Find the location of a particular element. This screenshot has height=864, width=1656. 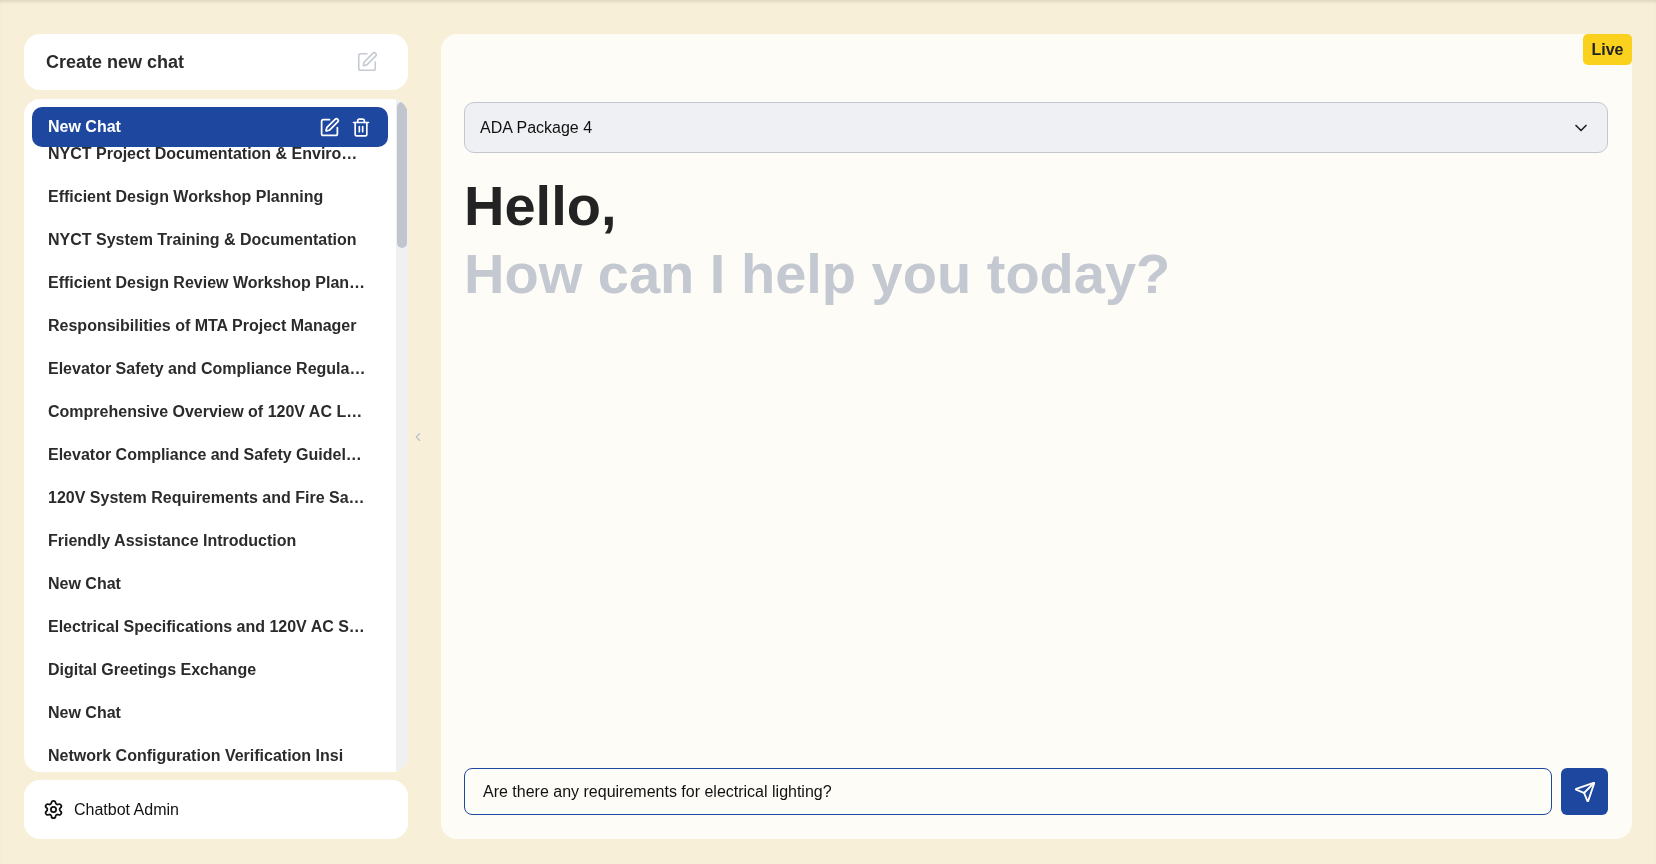

trash-icon is located at coordinates (361, 127).